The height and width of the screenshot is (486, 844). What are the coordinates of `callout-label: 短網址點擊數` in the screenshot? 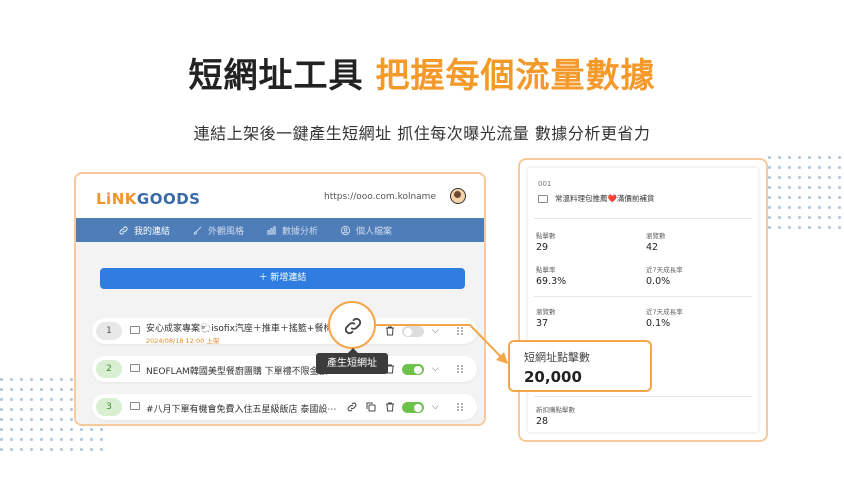 It's located at (557, 357).